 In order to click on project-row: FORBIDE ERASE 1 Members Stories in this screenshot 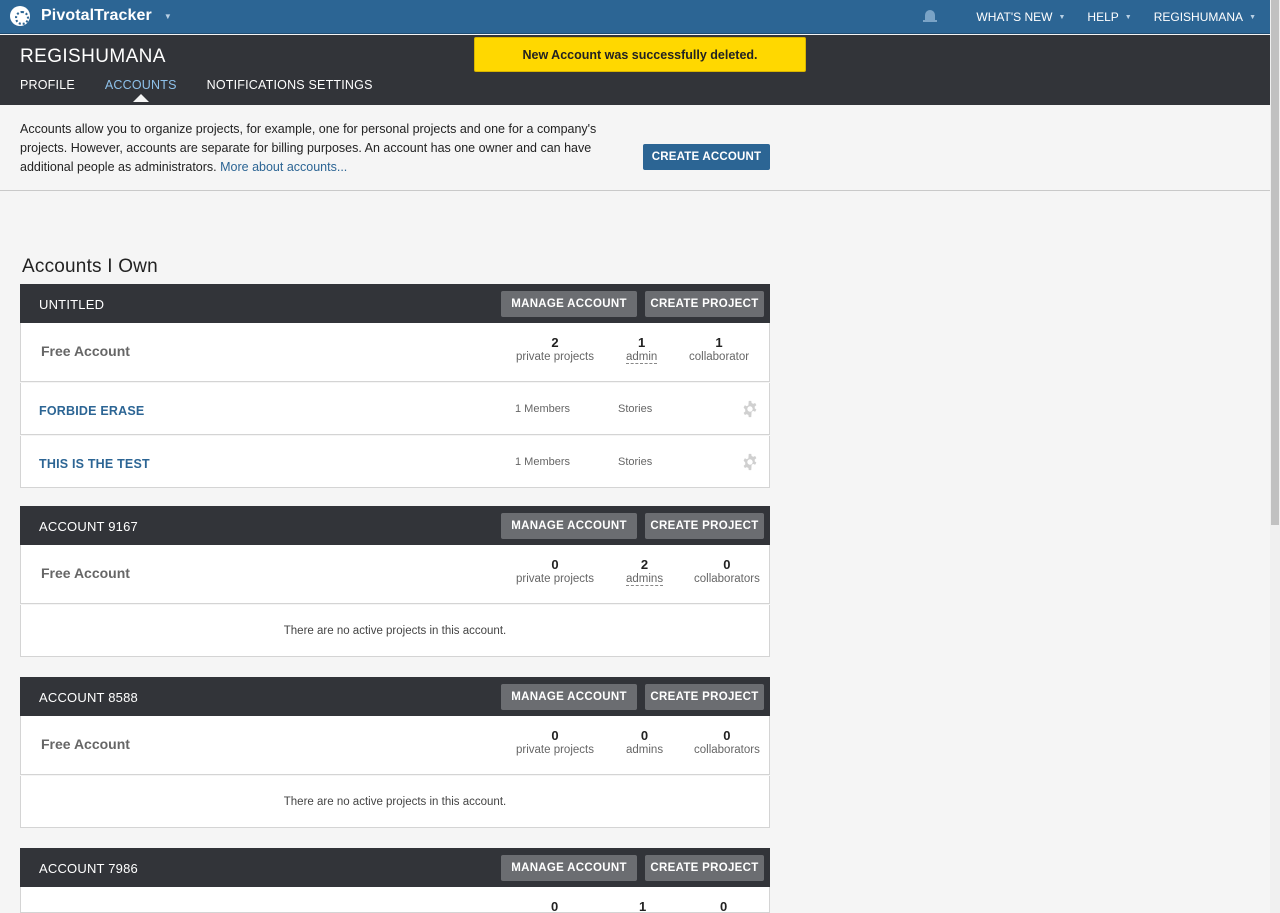, I will do `click(395, 409)`.